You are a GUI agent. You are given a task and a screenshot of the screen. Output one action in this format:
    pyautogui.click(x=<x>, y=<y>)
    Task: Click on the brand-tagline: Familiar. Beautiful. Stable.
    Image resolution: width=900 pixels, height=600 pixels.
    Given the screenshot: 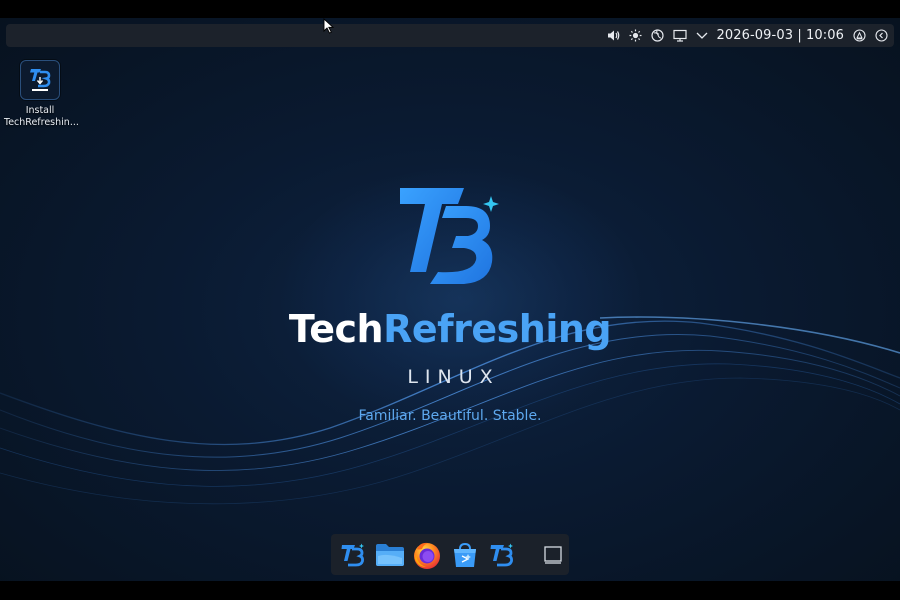 What is the action you would take?
    pyautogui.click(x=450, y=416)
    